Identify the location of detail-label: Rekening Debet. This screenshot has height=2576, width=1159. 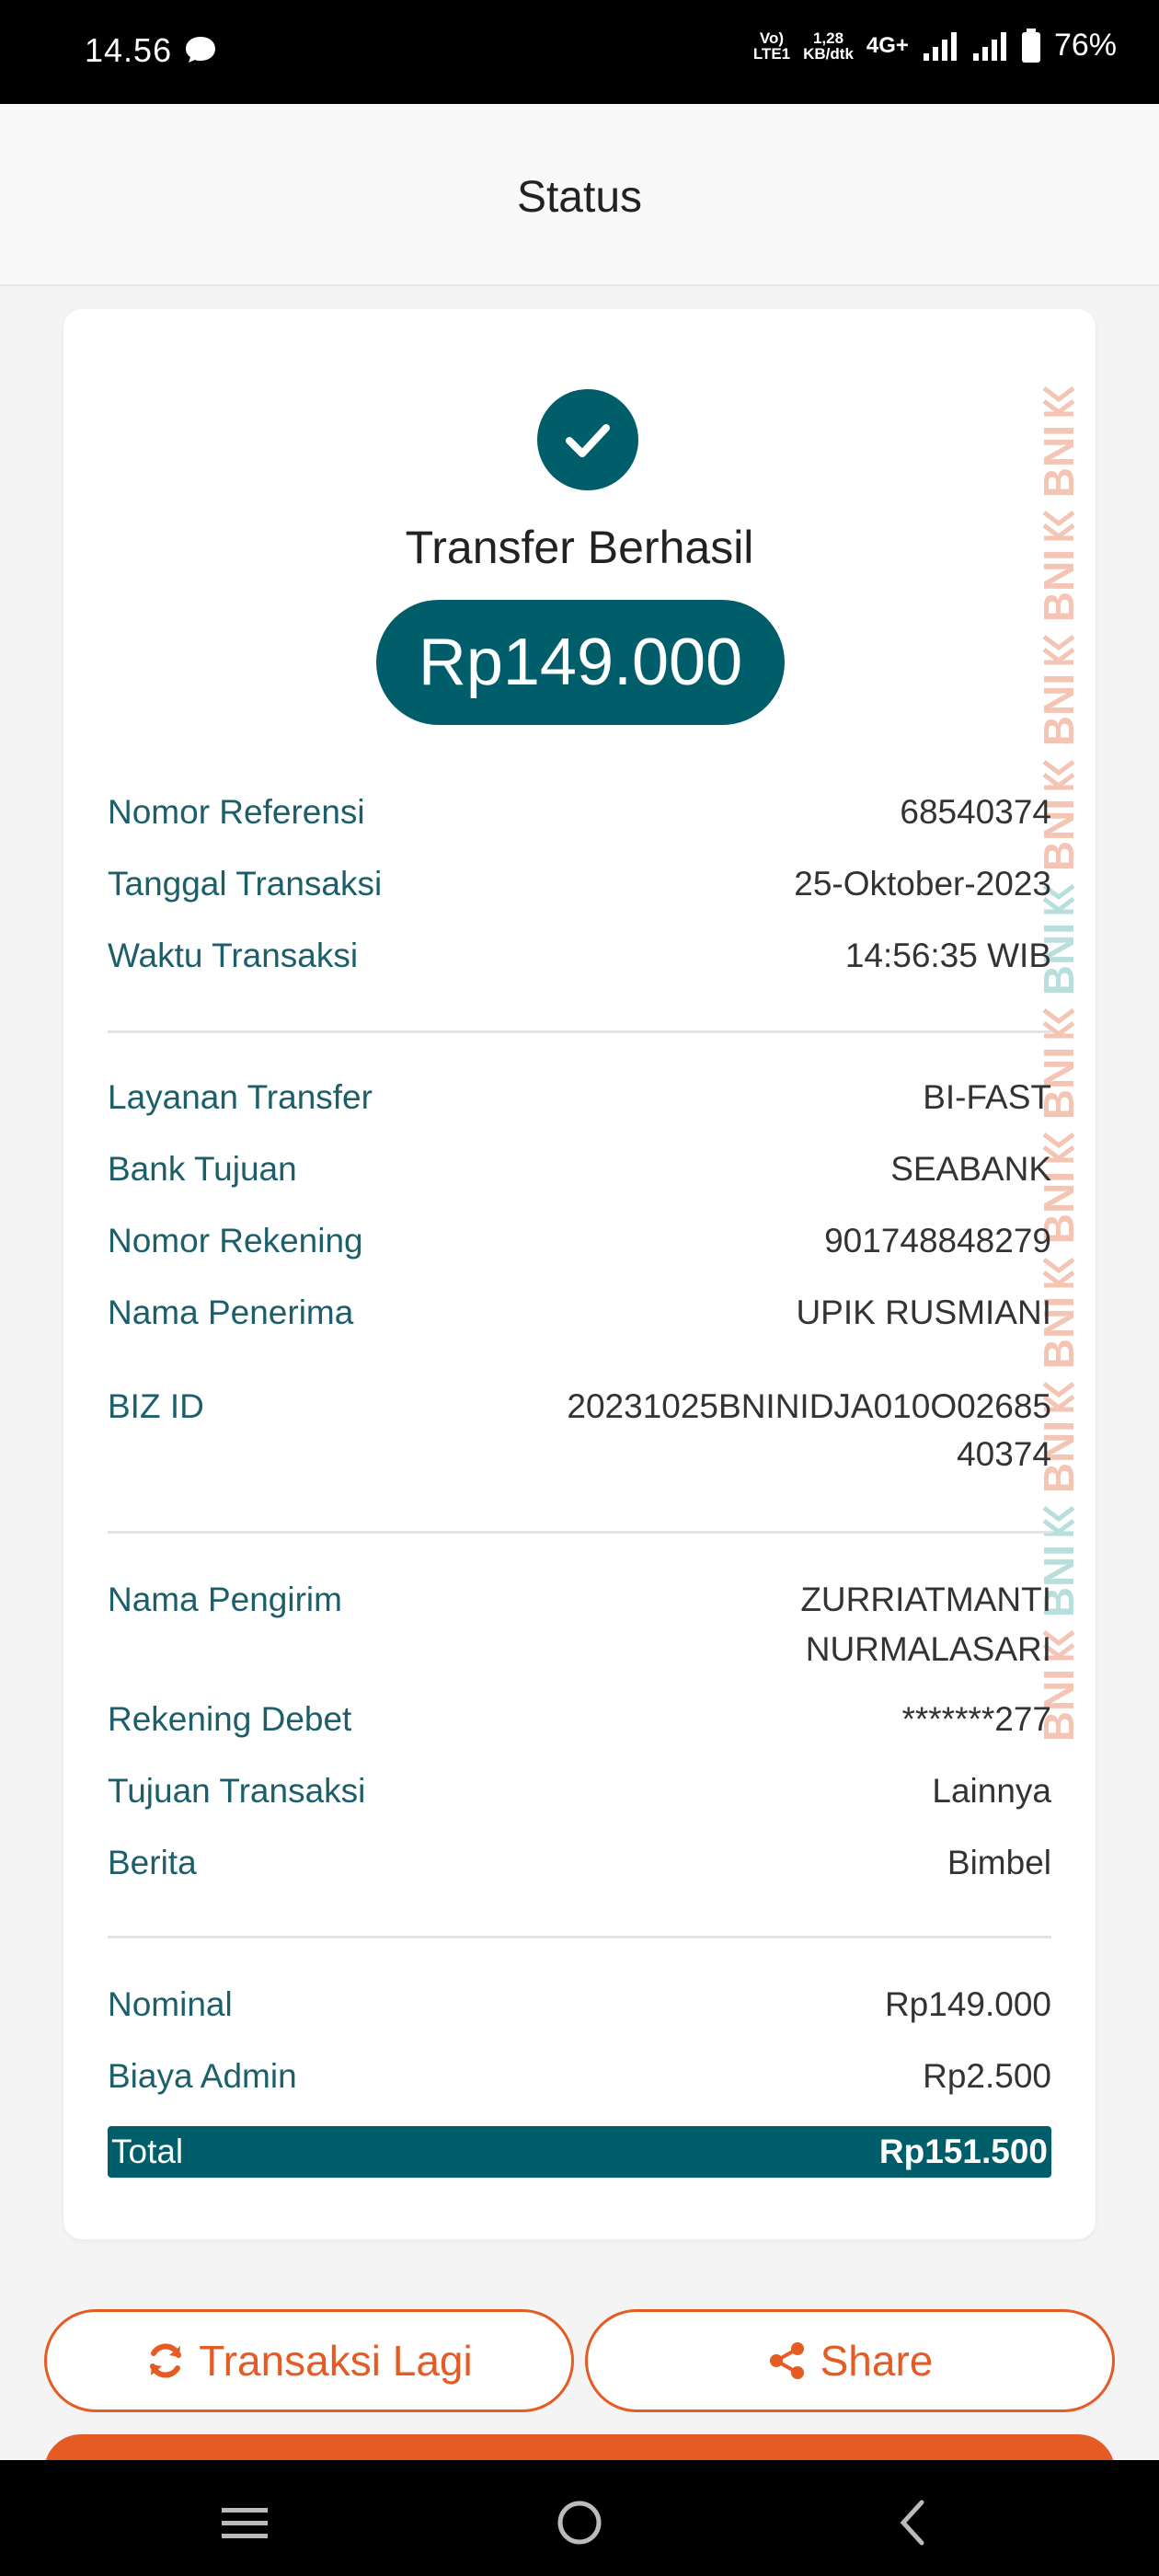
(230, 1719).